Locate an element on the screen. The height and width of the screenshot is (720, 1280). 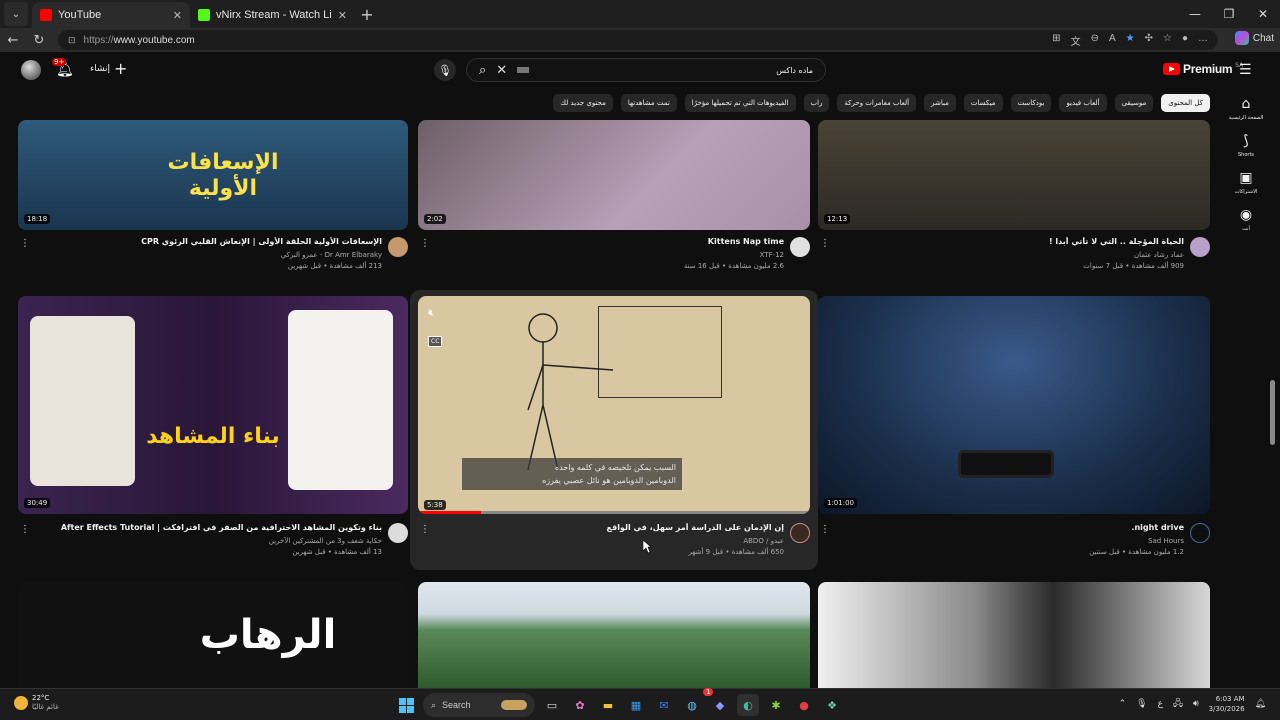
recording-app-icon: ● is located at coordinates (804, 705).